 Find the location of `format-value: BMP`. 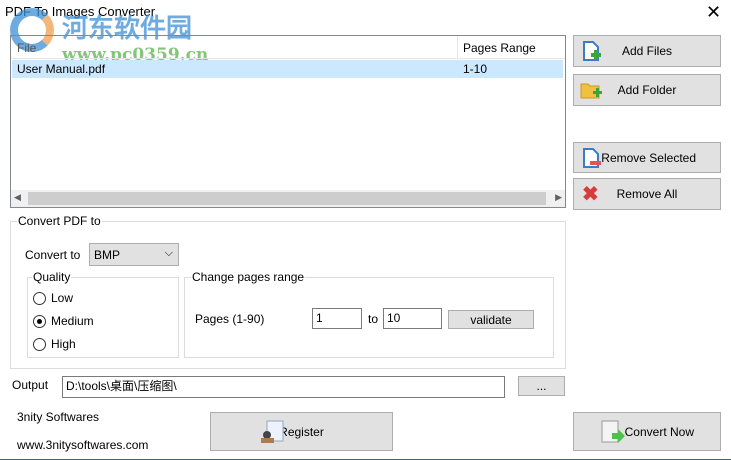

format-value: BMP is located at coordinates (107, 255).